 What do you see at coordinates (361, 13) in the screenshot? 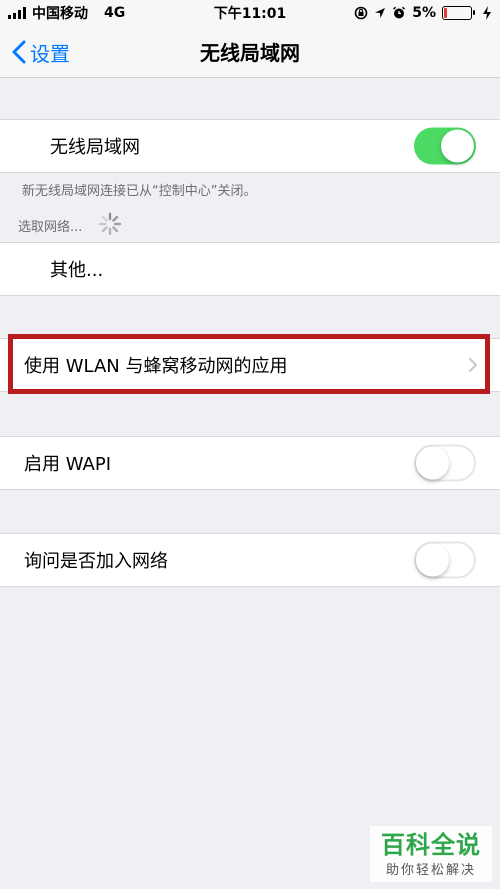
I see `orientation-lock-icon` at bounding box center [361, 13].